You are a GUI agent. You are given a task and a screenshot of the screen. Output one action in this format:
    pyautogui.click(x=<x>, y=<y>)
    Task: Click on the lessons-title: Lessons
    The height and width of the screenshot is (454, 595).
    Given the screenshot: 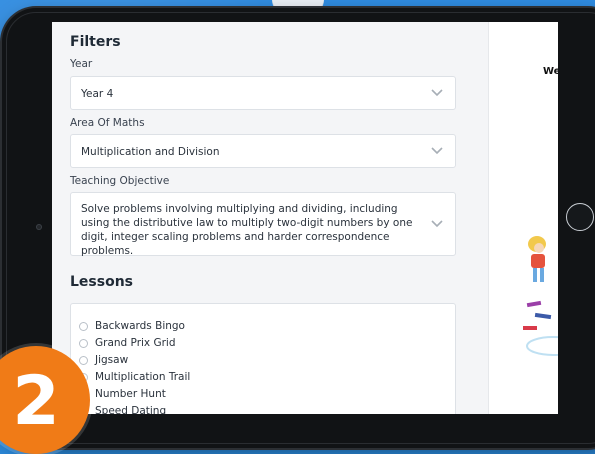 What is the action you would take?
    pyautogui.click(x=101, y=282)
    